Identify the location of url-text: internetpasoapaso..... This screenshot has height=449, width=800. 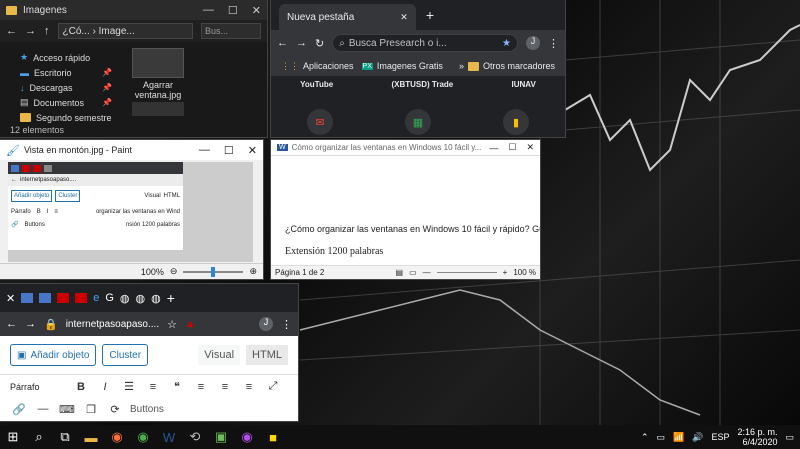
(112, 324).